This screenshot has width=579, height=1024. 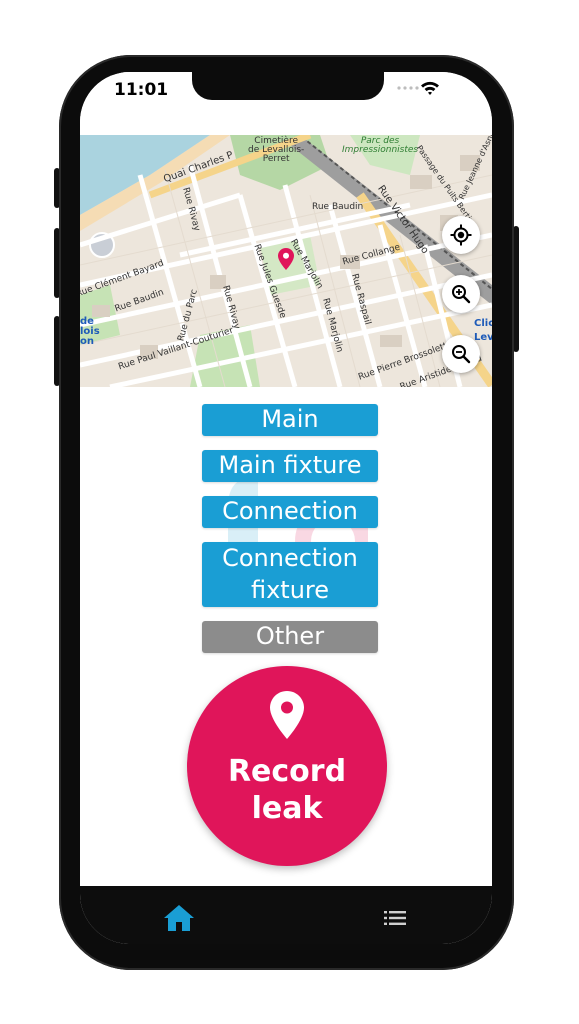 I want to click on locate-button, so click(x=461, y=235).